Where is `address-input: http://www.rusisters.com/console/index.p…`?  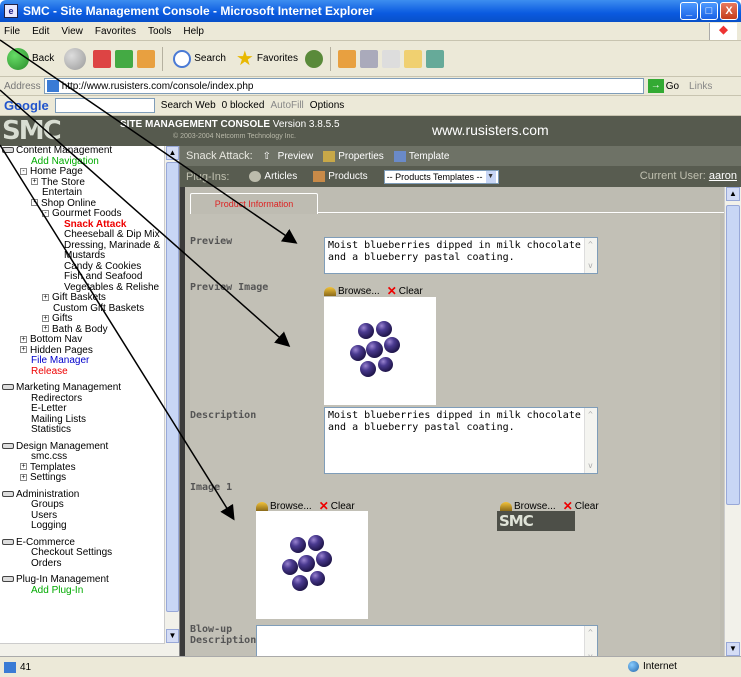 address-input: http://www.rusisters.com/console/index.p… is located at coordinates (343, 86).